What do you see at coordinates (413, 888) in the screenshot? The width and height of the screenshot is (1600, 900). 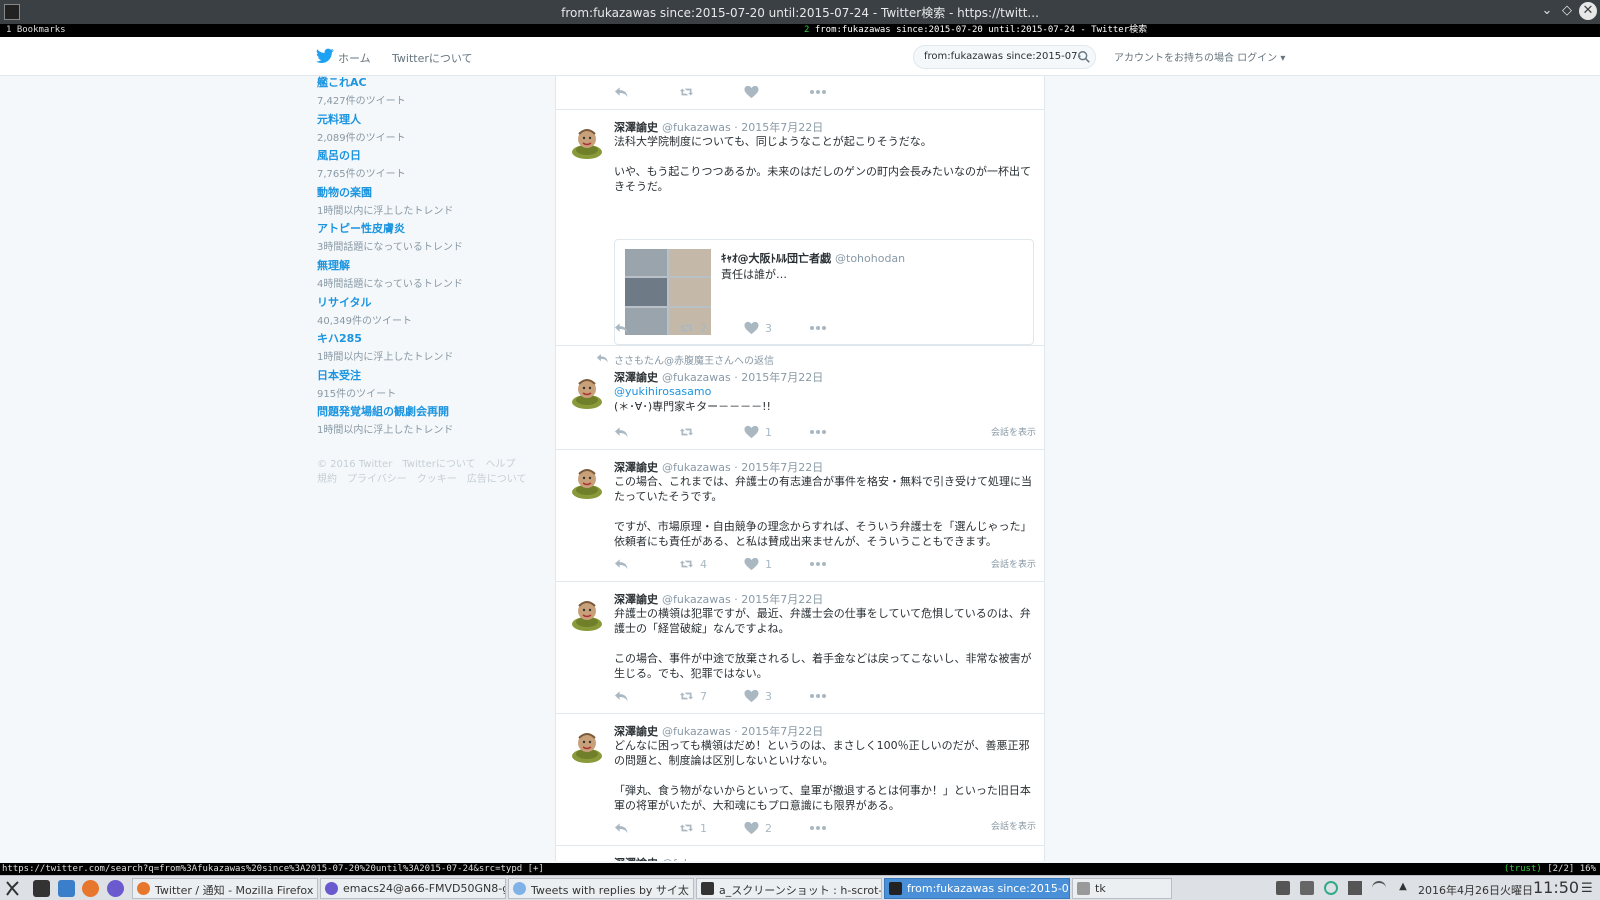 I see `task-emacs: emacs24@a66-FMVD50GN8-g` at bounding box center [413, 888].